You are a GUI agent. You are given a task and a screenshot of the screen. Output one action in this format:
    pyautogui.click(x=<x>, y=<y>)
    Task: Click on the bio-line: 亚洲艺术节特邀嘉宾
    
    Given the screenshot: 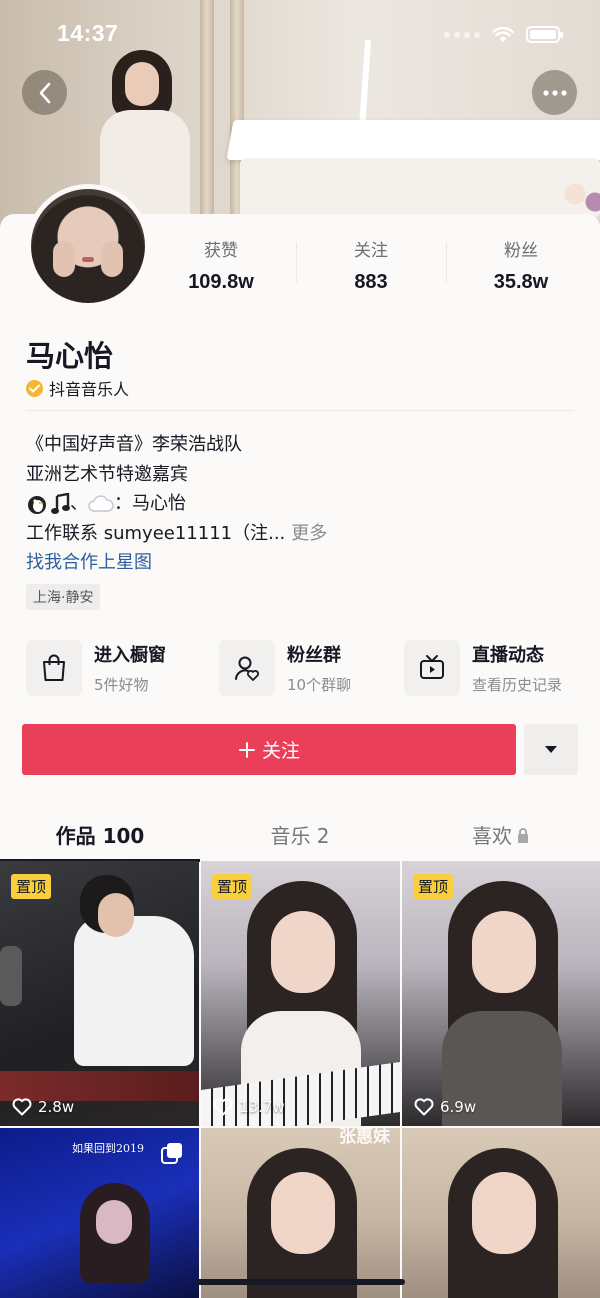 What is the action you would take?
    pyautogui.click(x=107, y=474)
    